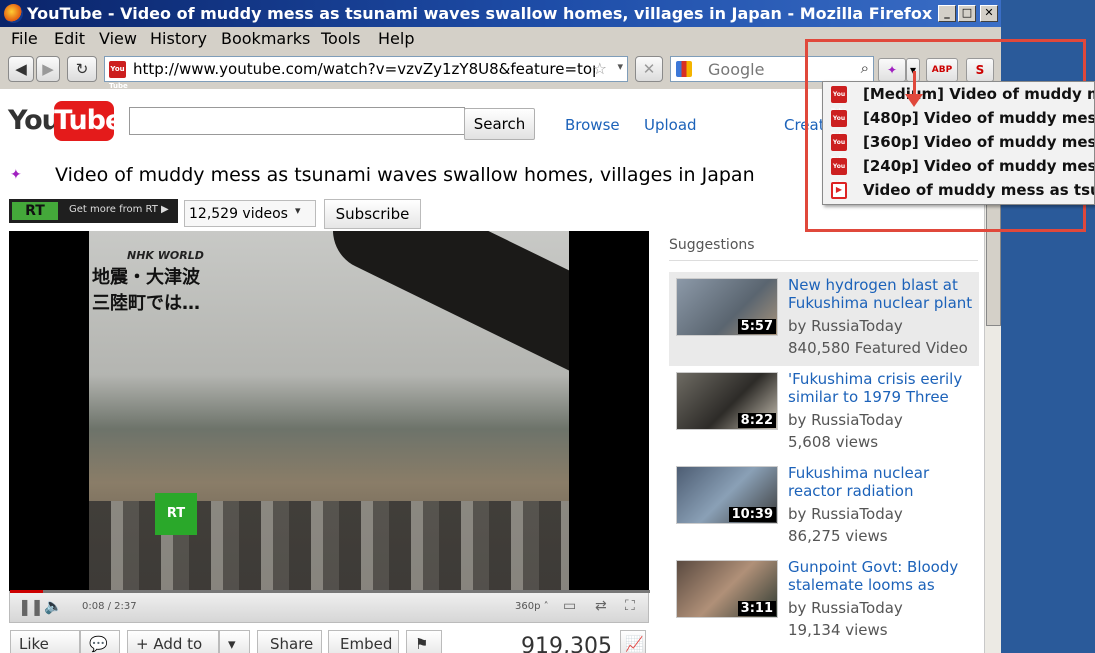 Image resolution: width=1095 pixels, height=653 pixels. Describe the element at coordinates (424, 641) in the screenshot. I see `flag-icon: ⚑` at that location.